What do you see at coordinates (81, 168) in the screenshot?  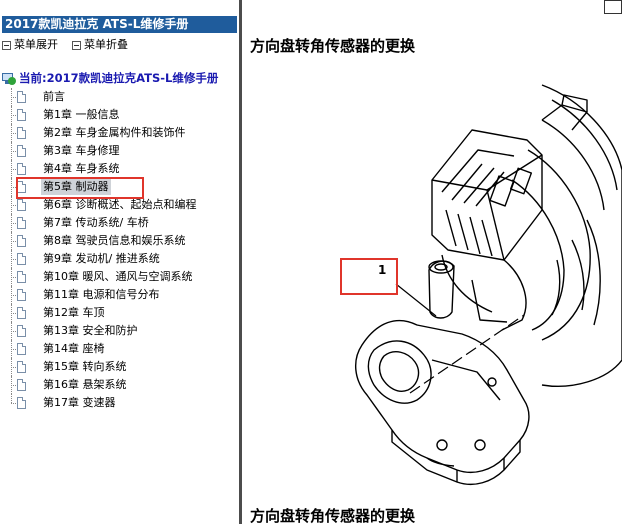 I see `tree-item-label: 第4章 车身系统` at bounding box center [81, 168].